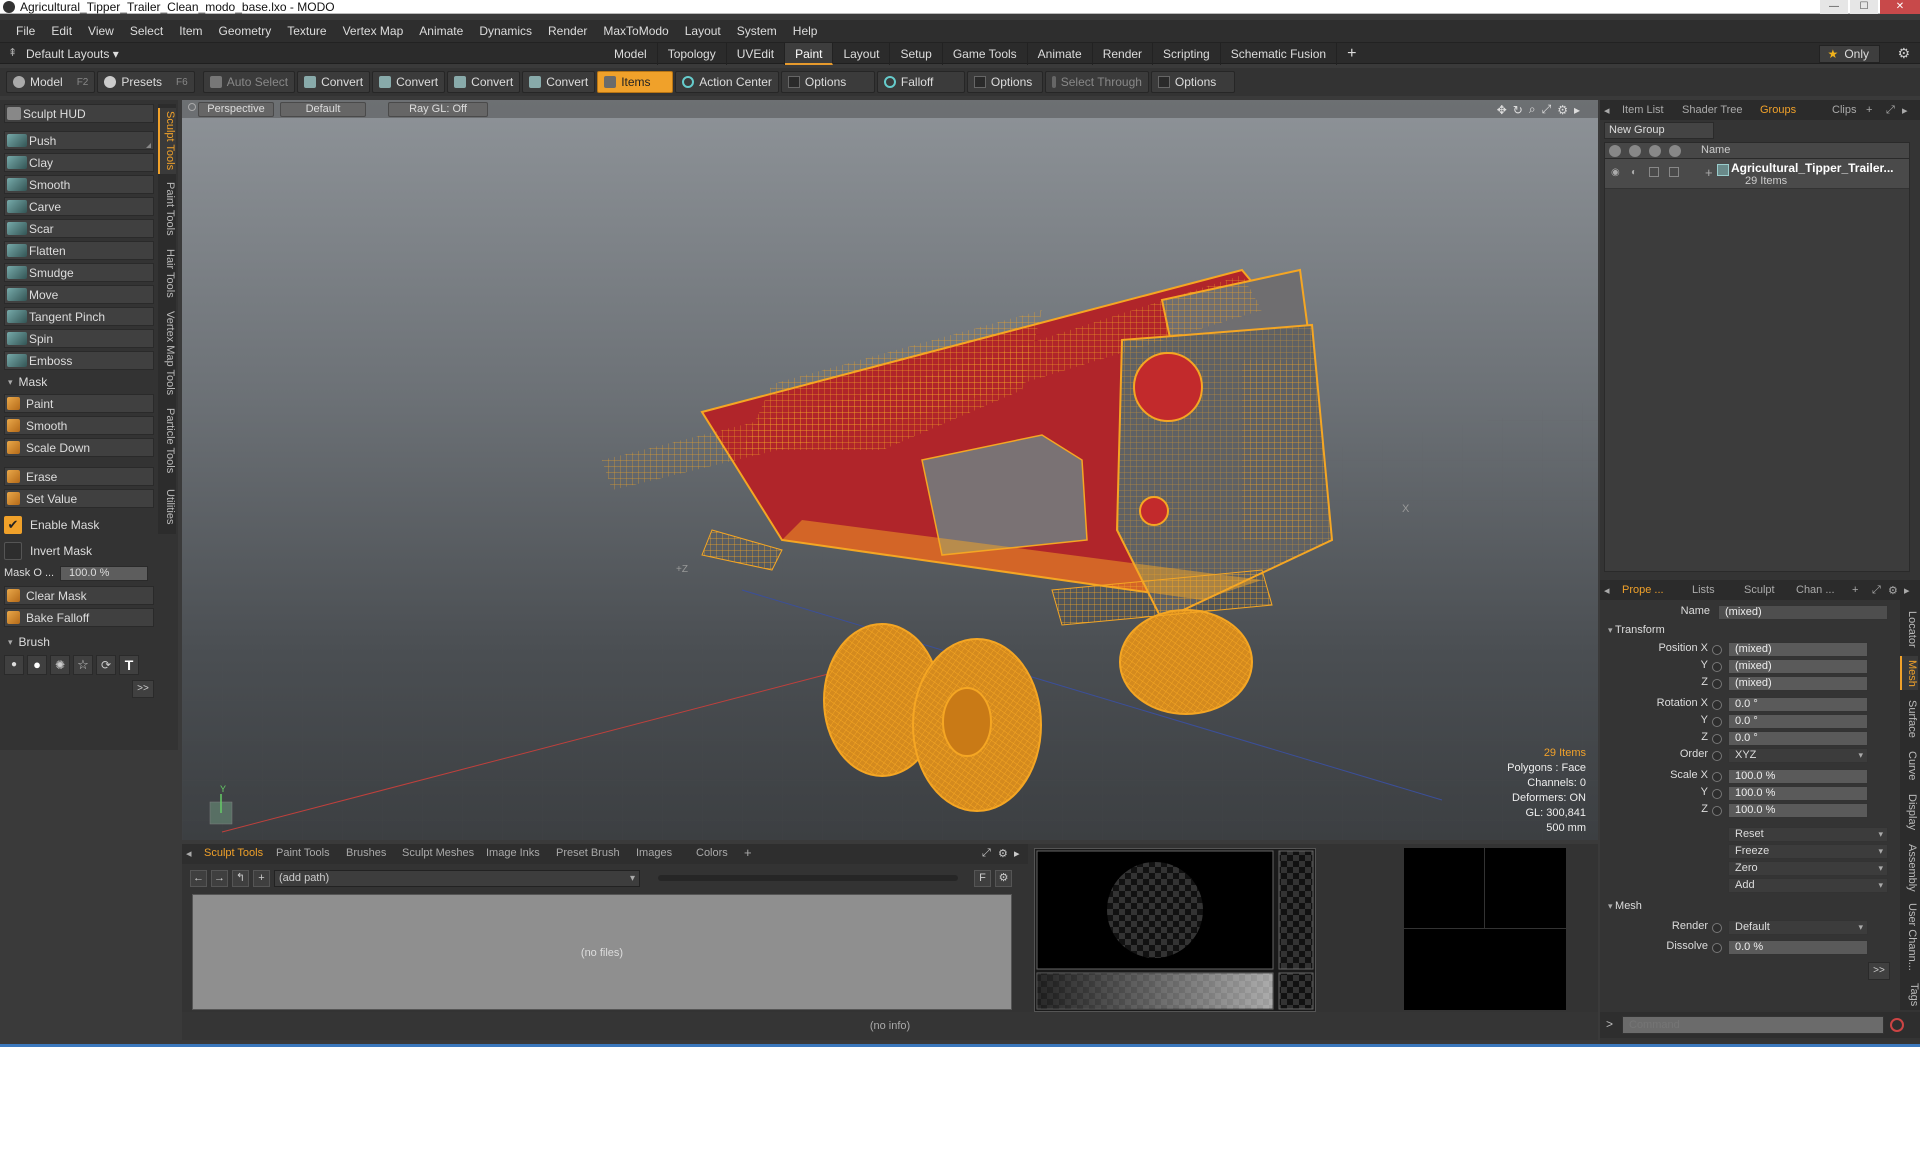 Image resolution: width=1920 pixels, height=1158 pixels. Describe the element at coordinates (1187, 54) in the screenshot. I see `tab-scripting: Scripting` at that location.